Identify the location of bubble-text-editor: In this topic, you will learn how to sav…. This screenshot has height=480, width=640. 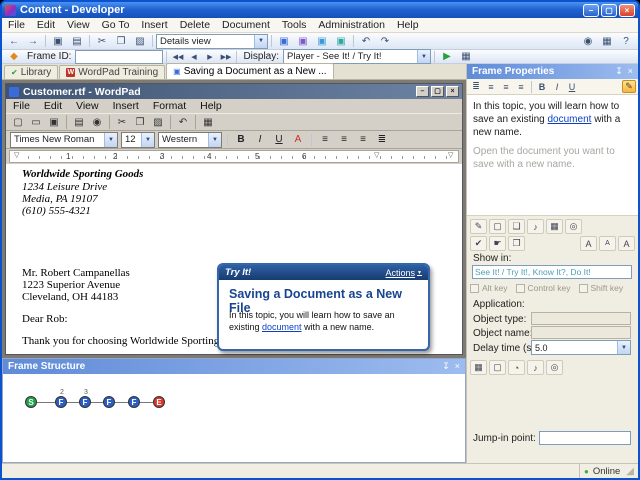
(552, 155).